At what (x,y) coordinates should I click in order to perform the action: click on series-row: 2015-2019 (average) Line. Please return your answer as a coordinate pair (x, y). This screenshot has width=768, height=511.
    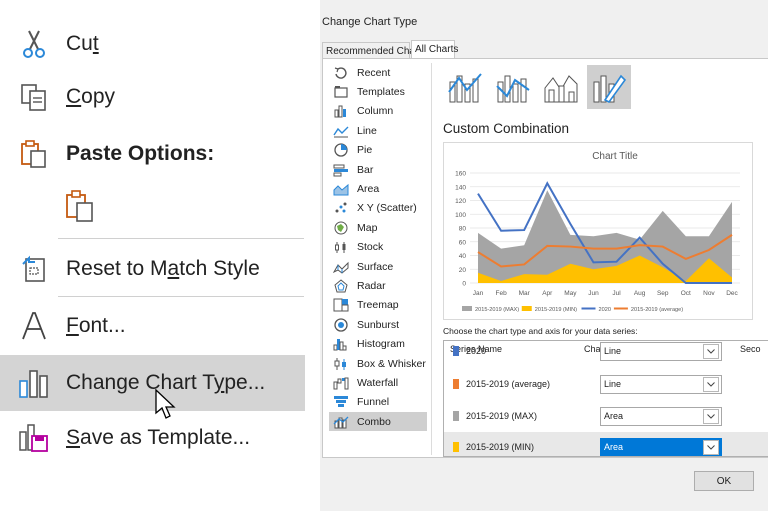
    Looking at the image, I should click on (606, 384).